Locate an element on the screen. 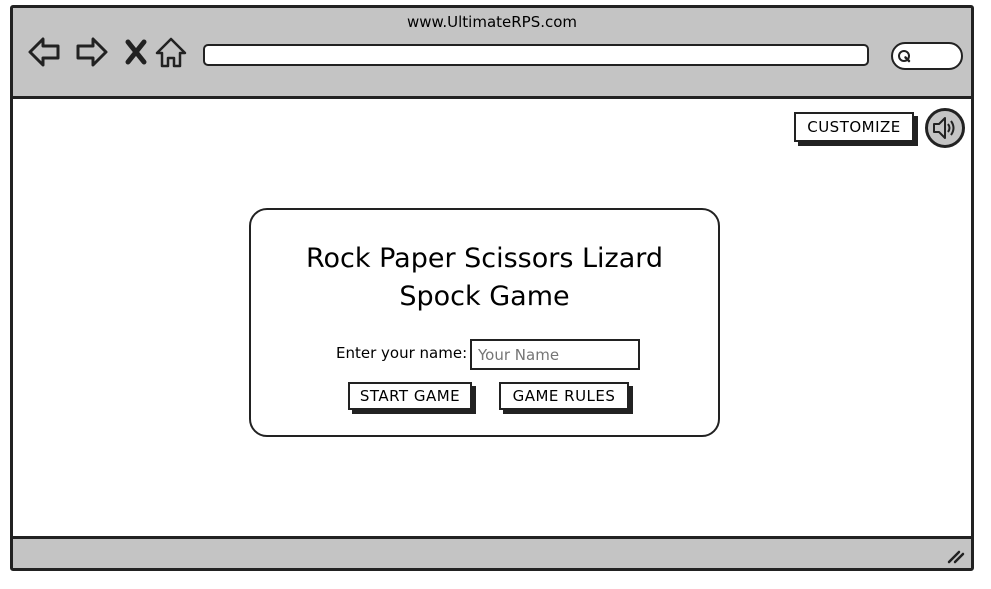 This screenshot has width=991, height=589. game-title: Rock Paper Scissors Lizard Spock Game is located at coordinates (484, 277).